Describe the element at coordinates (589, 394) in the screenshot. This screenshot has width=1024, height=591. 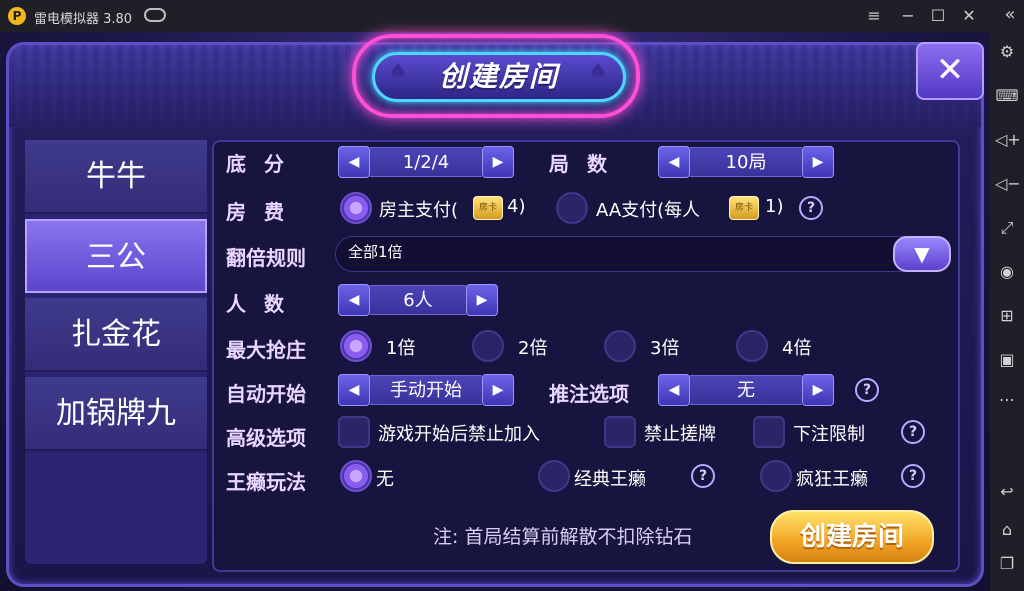
I see `bet-option-label: 推注选项` at that location.